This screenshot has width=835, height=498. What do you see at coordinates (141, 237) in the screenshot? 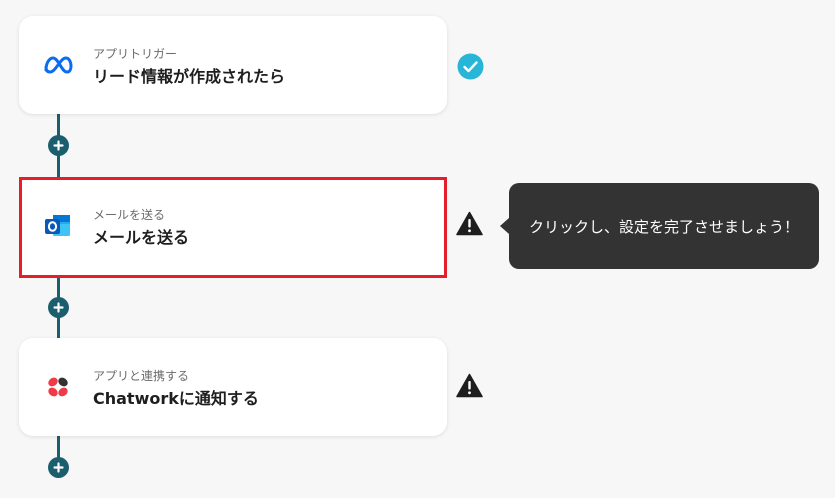
I see `step-title: メールを送る` at bounding box center [141, 237].